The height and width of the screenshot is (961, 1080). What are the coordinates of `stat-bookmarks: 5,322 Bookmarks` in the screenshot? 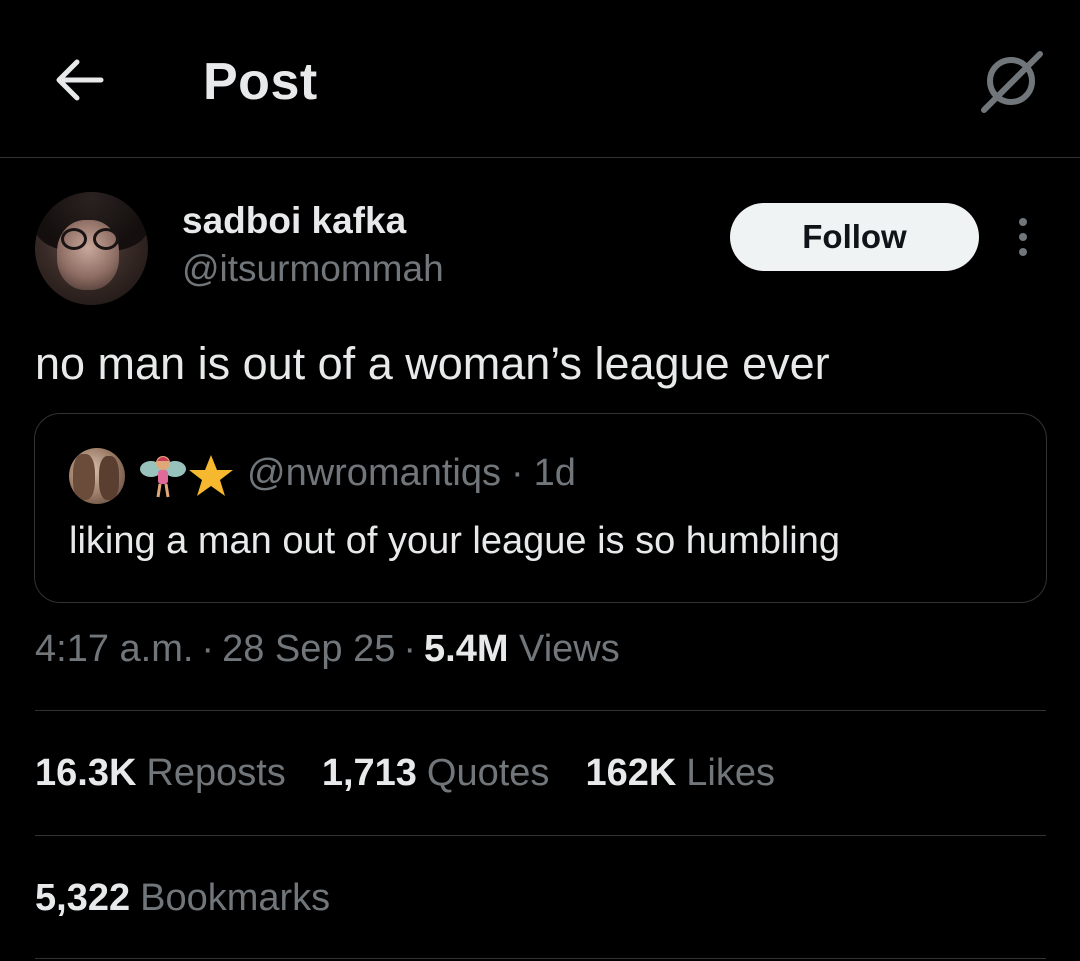 It's located at (182, 898).